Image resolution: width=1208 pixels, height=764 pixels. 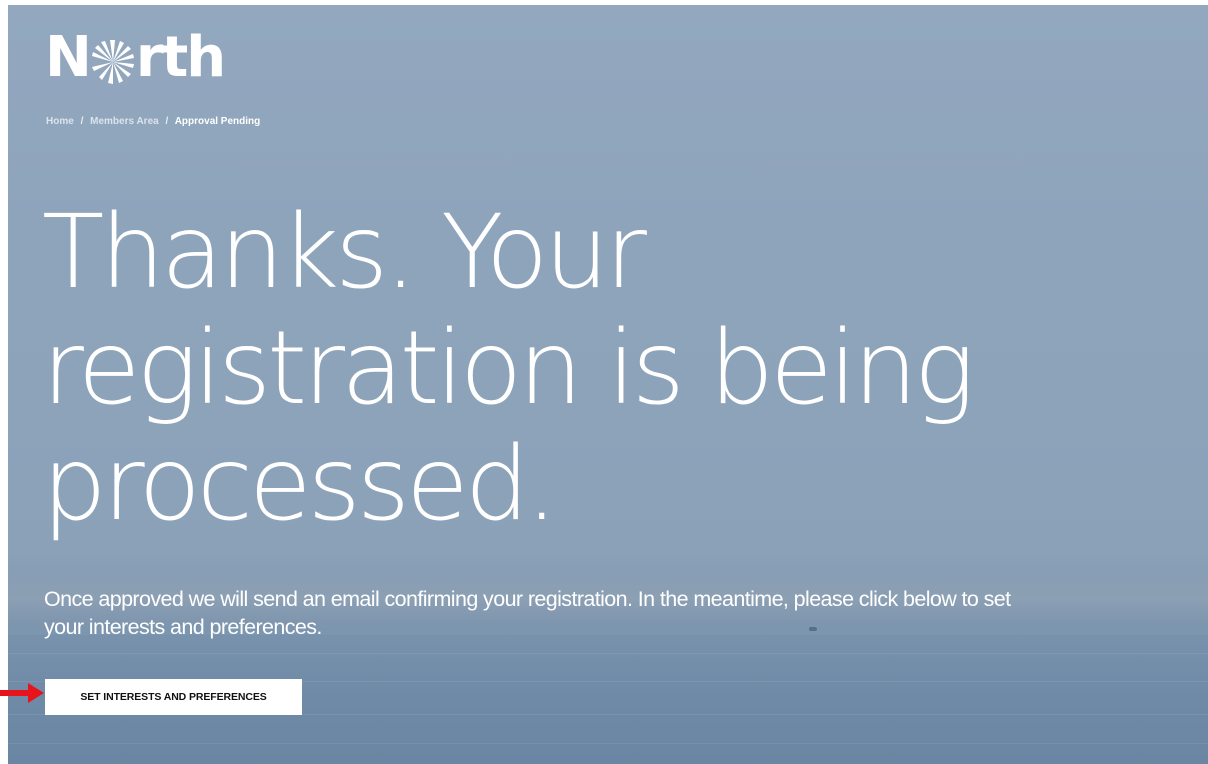 I want to click on intro-text-line: your interests and preferences., so click(x=183, y=627).